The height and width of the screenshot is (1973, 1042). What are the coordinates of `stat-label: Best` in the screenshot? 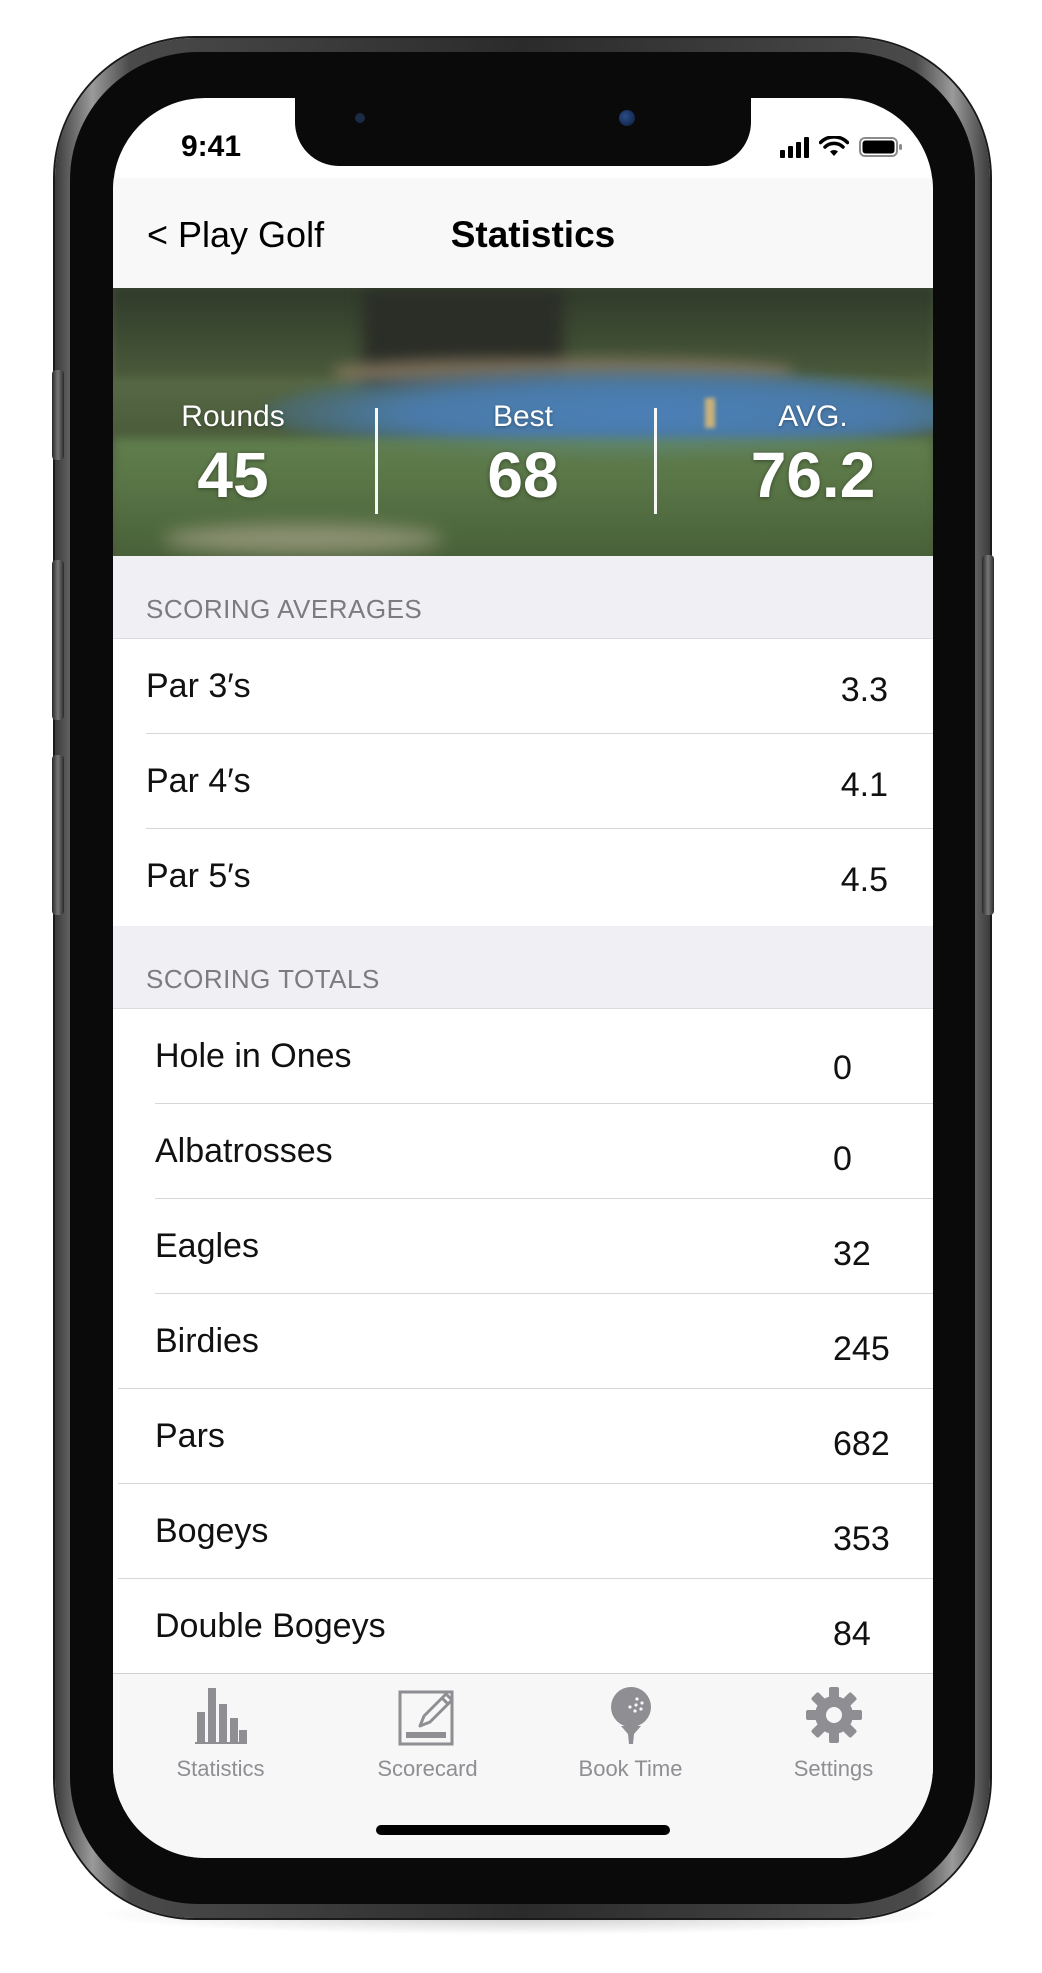 It's located at (523, 416).